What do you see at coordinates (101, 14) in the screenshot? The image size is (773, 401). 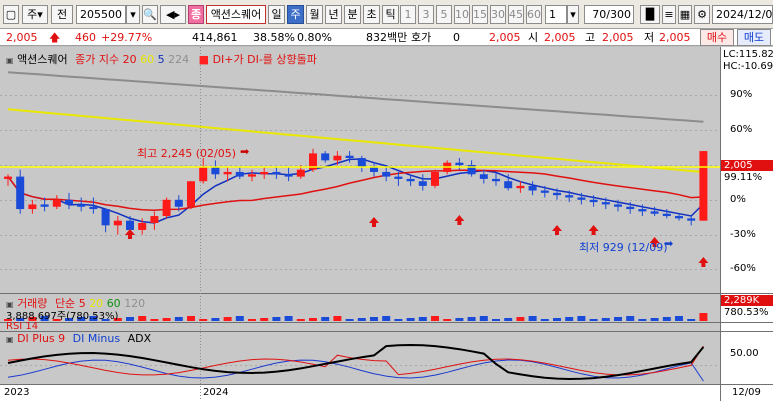 I see `stock-code-input: 205500` at bounding box center [101, 14].